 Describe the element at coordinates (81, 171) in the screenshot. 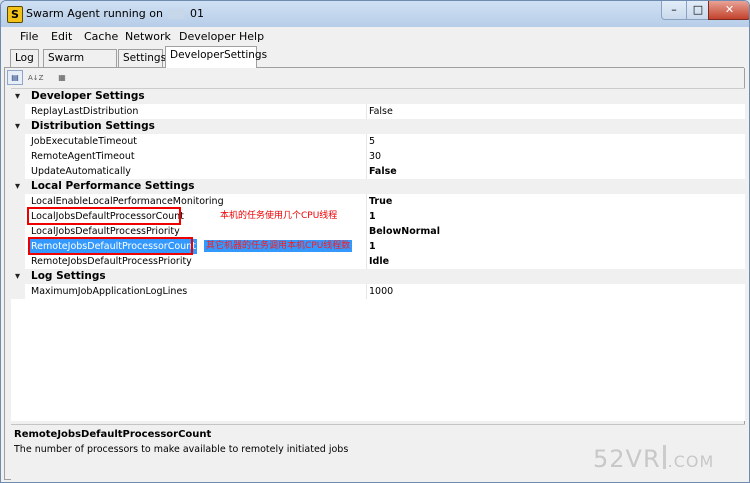

I see `property-name: UpdateAutomatically` at that location.